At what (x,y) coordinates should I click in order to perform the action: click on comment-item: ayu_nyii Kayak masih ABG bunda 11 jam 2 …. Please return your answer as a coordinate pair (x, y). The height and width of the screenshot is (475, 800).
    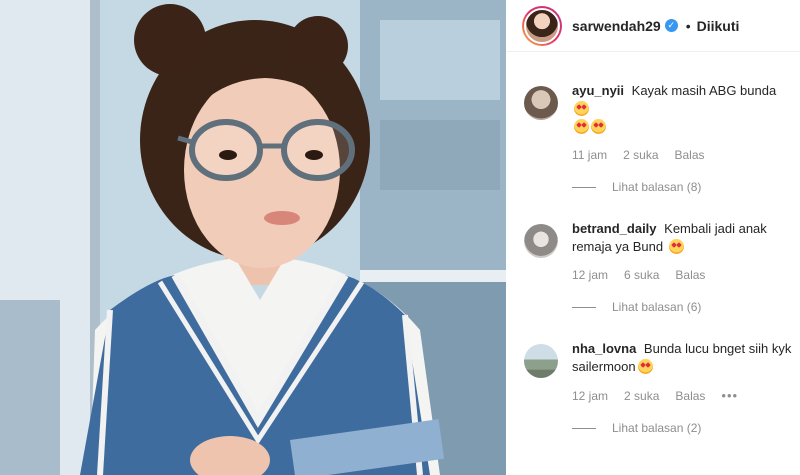
    Looking at the image, I should click on (662, 138).